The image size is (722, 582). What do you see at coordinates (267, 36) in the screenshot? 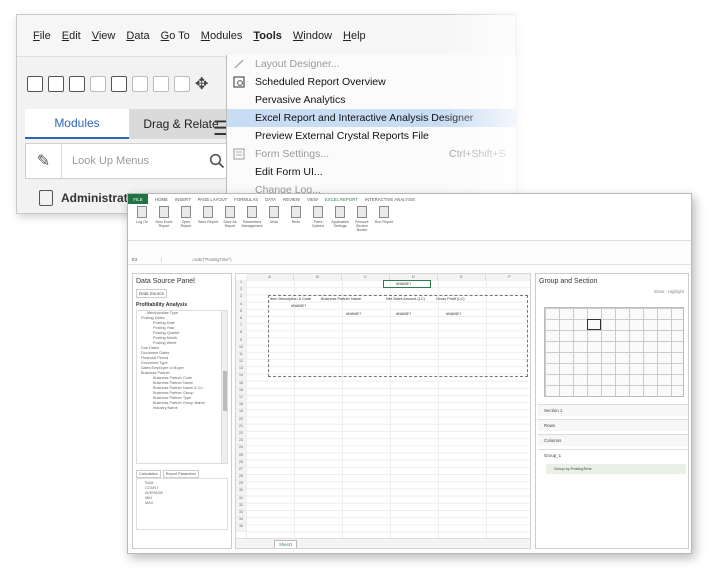
I see `menu-tools: Tools` at bounding box center [267, 36].